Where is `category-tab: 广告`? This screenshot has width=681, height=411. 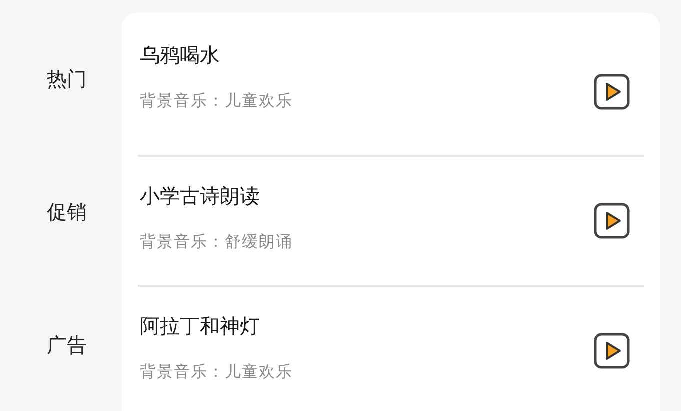 category-tab: 广告 is located at coordinates (61, 345).